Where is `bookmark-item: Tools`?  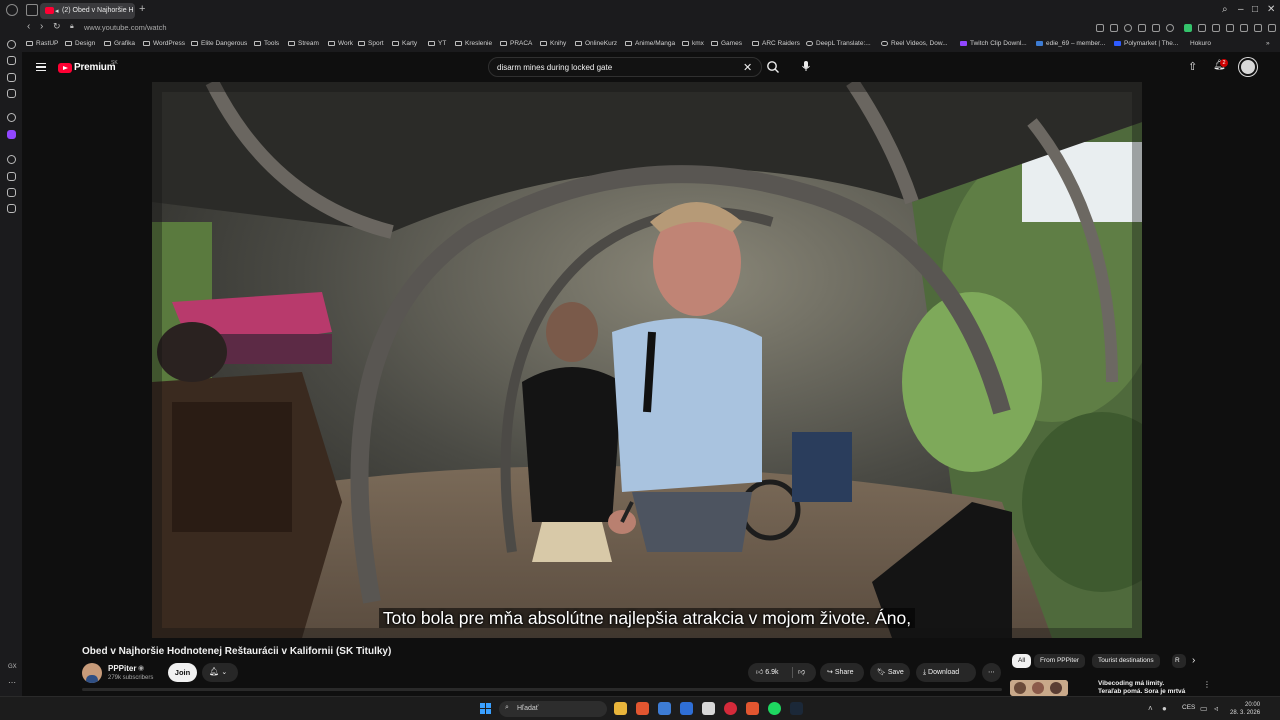
bookmark-item: Tools is located at coordinates (266, 43).